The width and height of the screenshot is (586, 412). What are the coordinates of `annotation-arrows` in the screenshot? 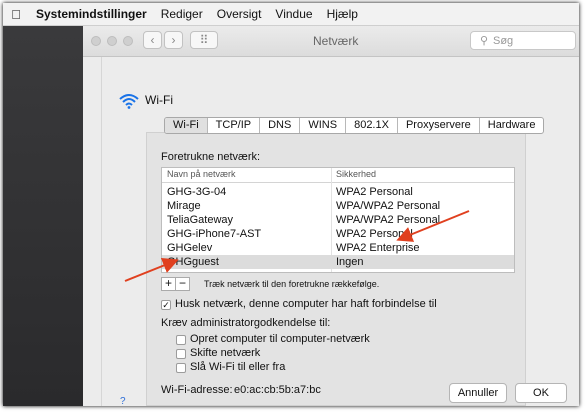 It's located at (297, 246).